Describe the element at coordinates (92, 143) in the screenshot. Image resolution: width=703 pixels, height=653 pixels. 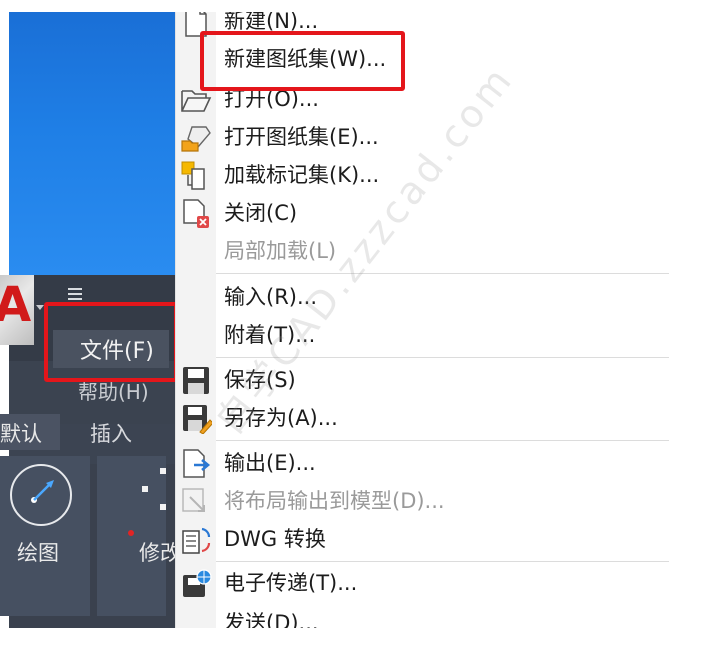
I see `desktop-background` at that location.